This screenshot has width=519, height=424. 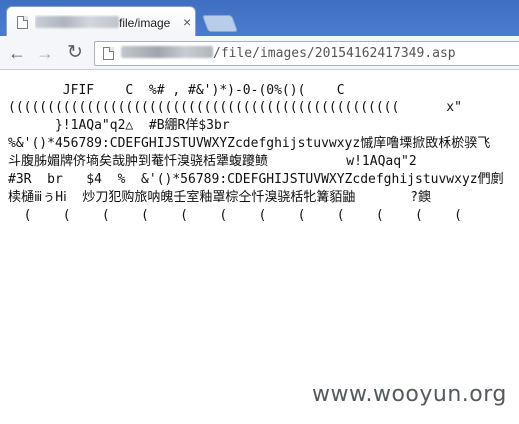 What do you see at coordinates (220, 23) in the screenshot?
I see `new-tab-button` at bounding box center [220, 23].